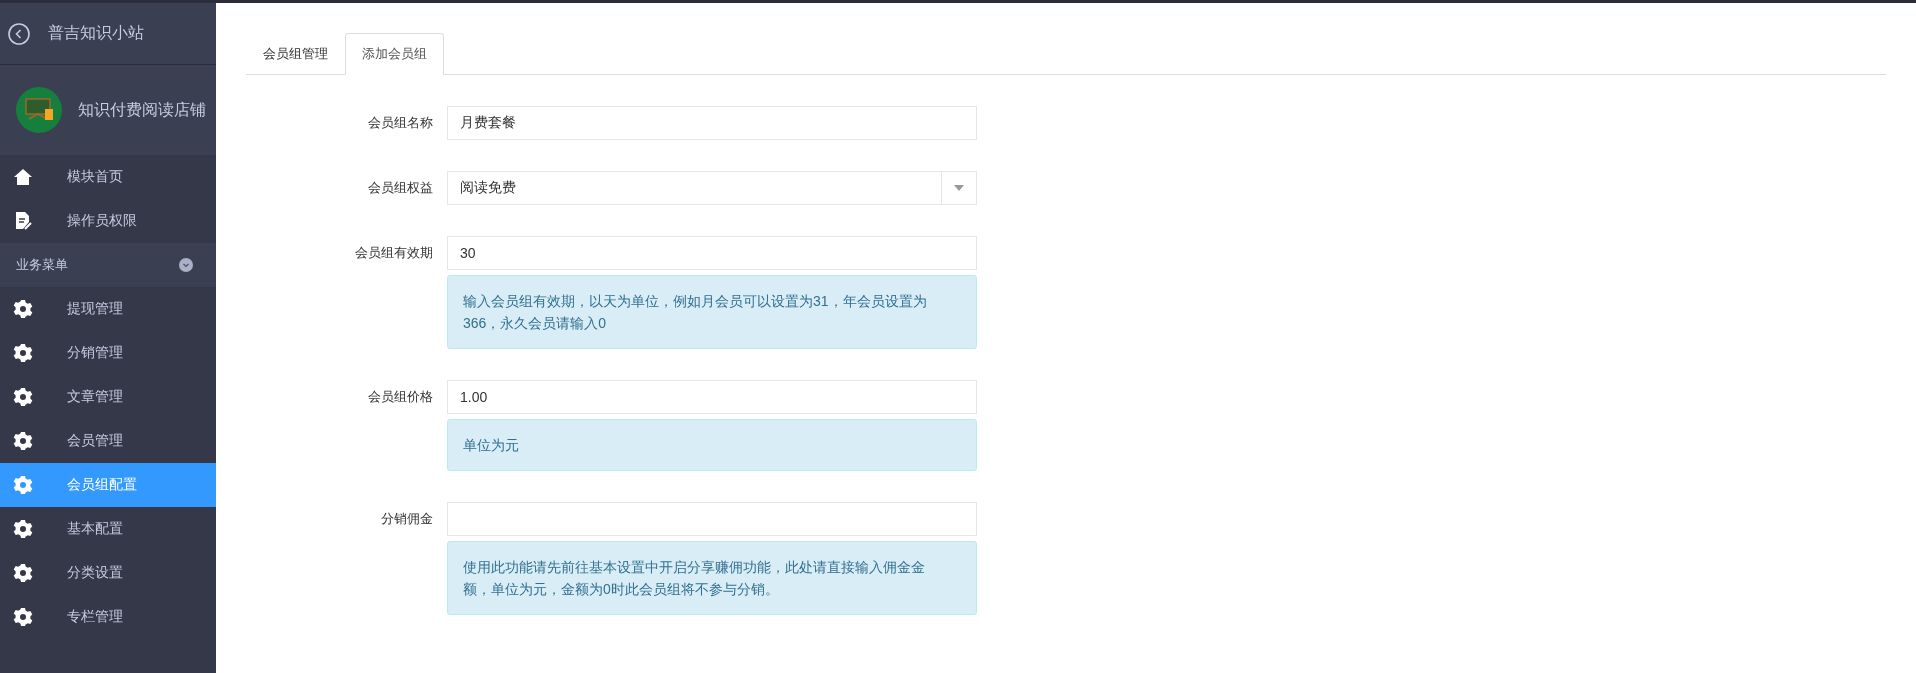 The height and width of the screenshot is (673, 1916). What do you see at coordinates (108, 617) in the screenshot?
I see `menu-item: 专栏管理` at bounding box center [108, 617].